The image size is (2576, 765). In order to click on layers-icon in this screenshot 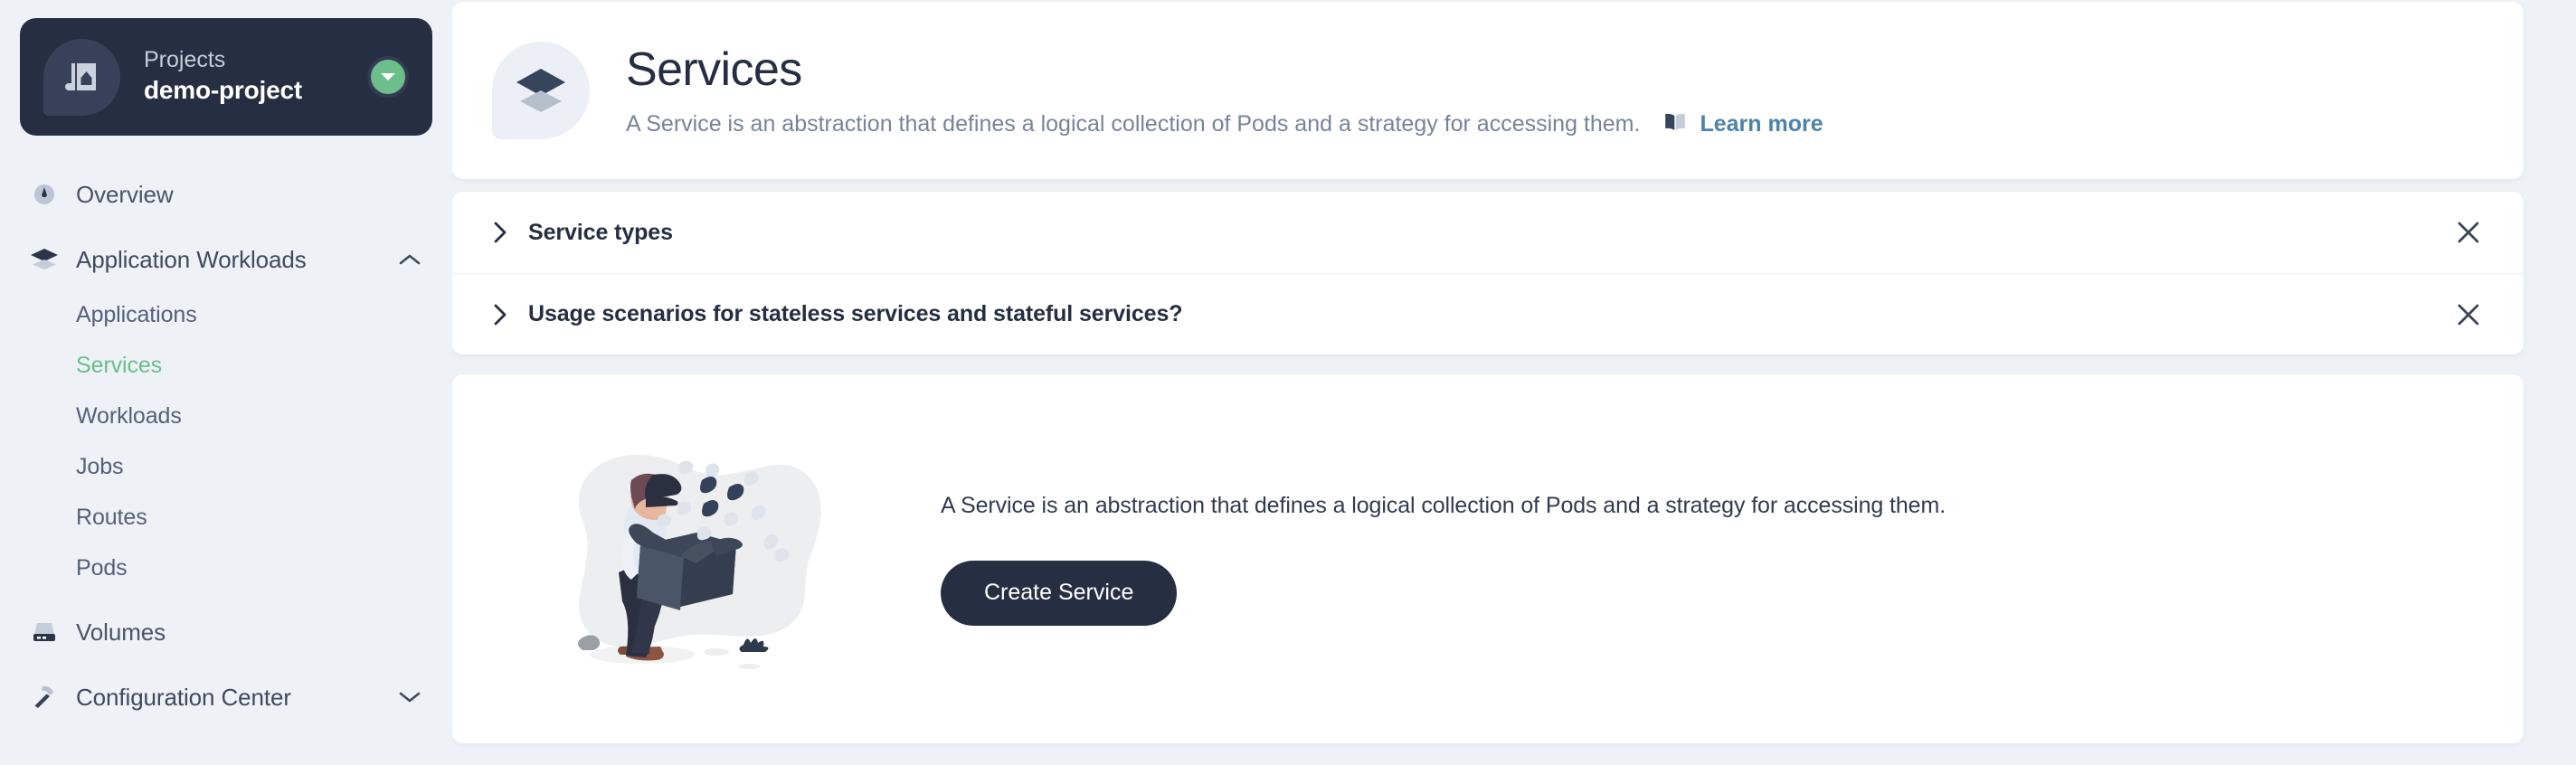, I will do `click(44, 259)`.